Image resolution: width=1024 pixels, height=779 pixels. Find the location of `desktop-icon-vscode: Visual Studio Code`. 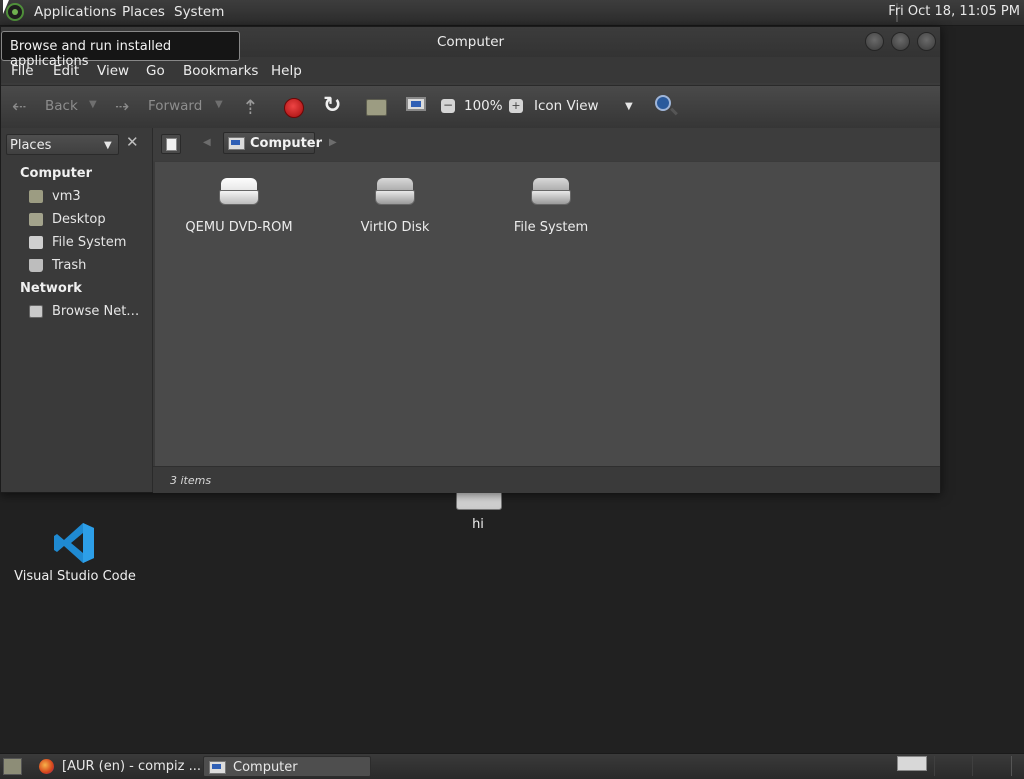

desktop-icon-vscode: Visual Studio Code is located at coordinates (75, 555).